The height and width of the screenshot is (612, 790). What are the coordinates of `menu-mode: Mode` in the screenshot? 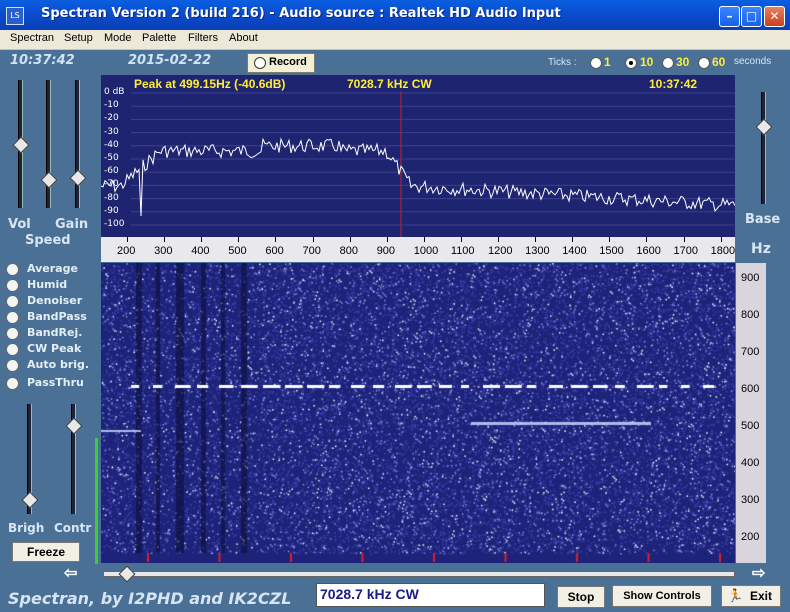 It's located at (118, 38).